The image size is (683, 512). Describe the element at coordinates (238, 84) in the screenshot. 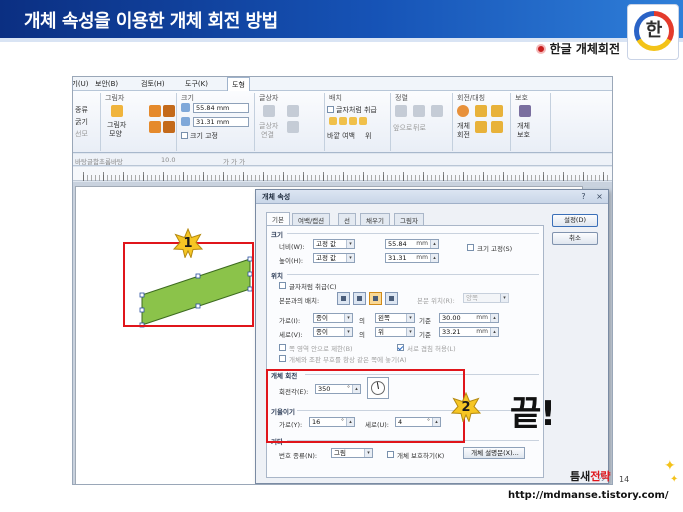

I see `tab-shape: 도형` at that location.